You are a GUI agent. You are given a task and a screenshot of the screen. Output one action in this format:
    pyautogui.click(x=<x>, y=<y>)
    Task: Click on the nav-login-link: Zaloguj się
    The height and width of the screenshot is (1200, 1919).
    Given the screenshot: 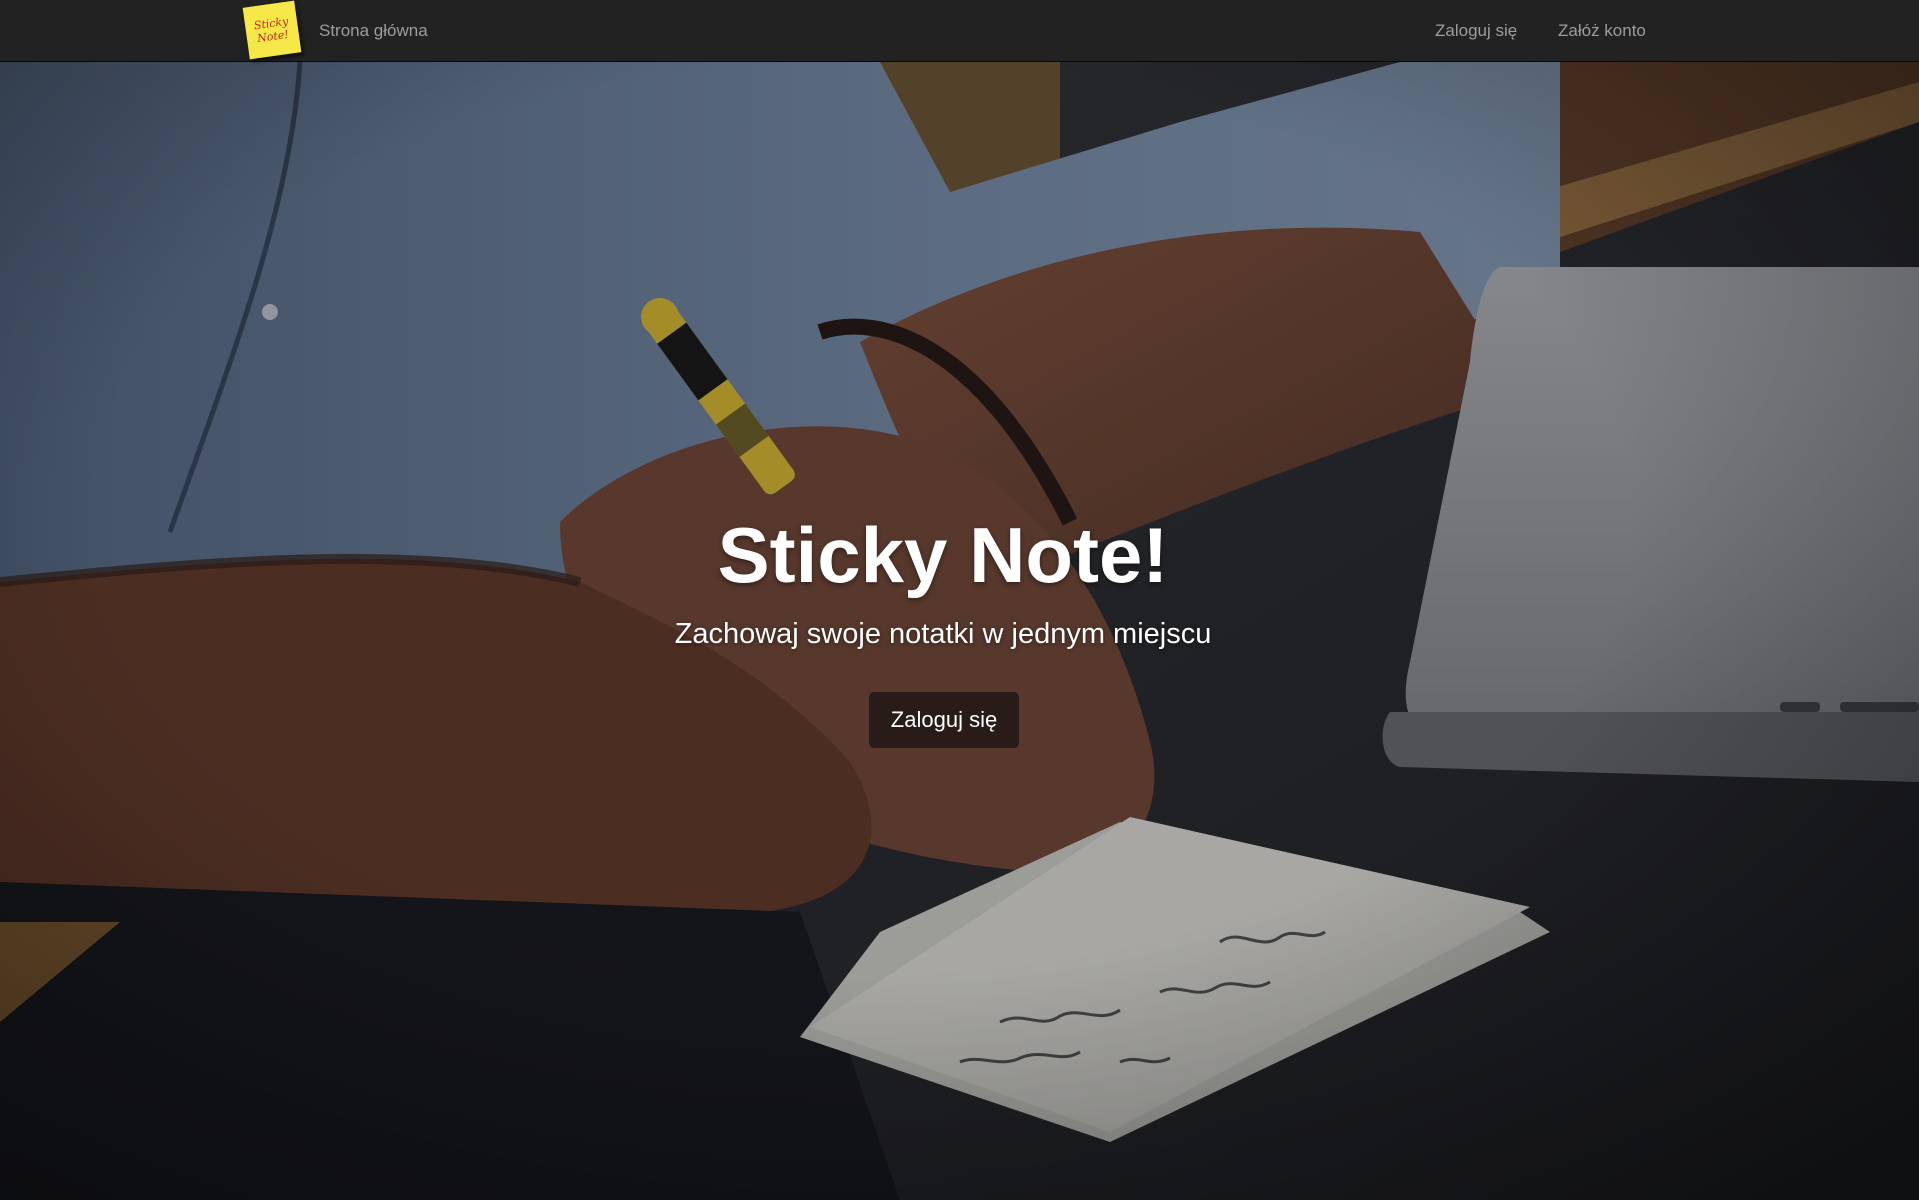 What is the action you would take?
    pyautogui.click(x=1476, y=31)
    